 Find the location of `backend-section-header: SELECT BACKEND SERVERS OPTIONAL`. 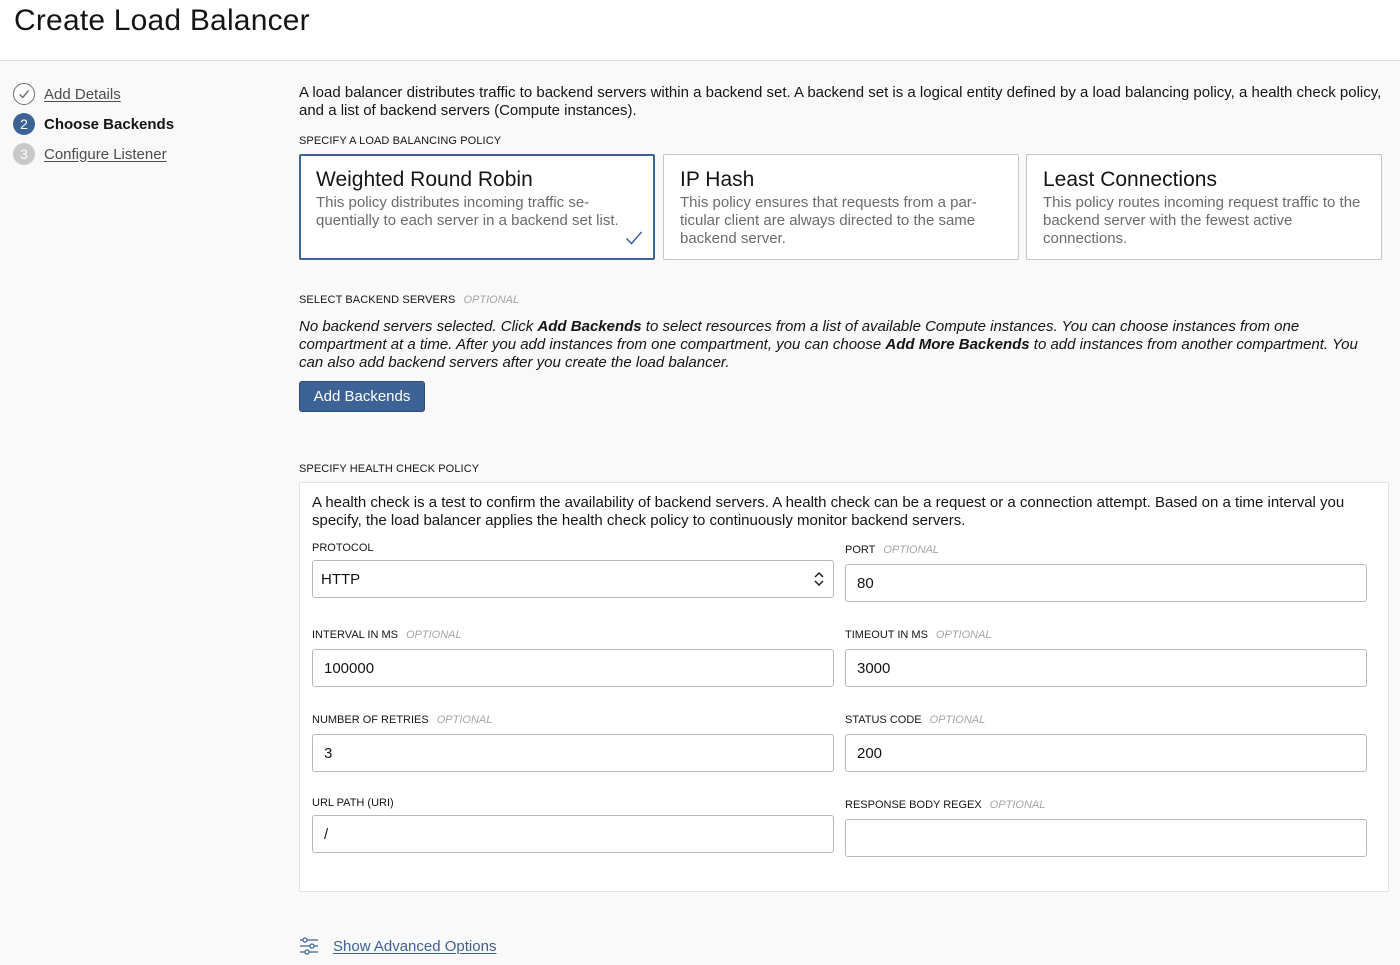

backend-section-header: SELECT BACKEND SERVERS OPTIONAL is located at coordinates (409, 299).